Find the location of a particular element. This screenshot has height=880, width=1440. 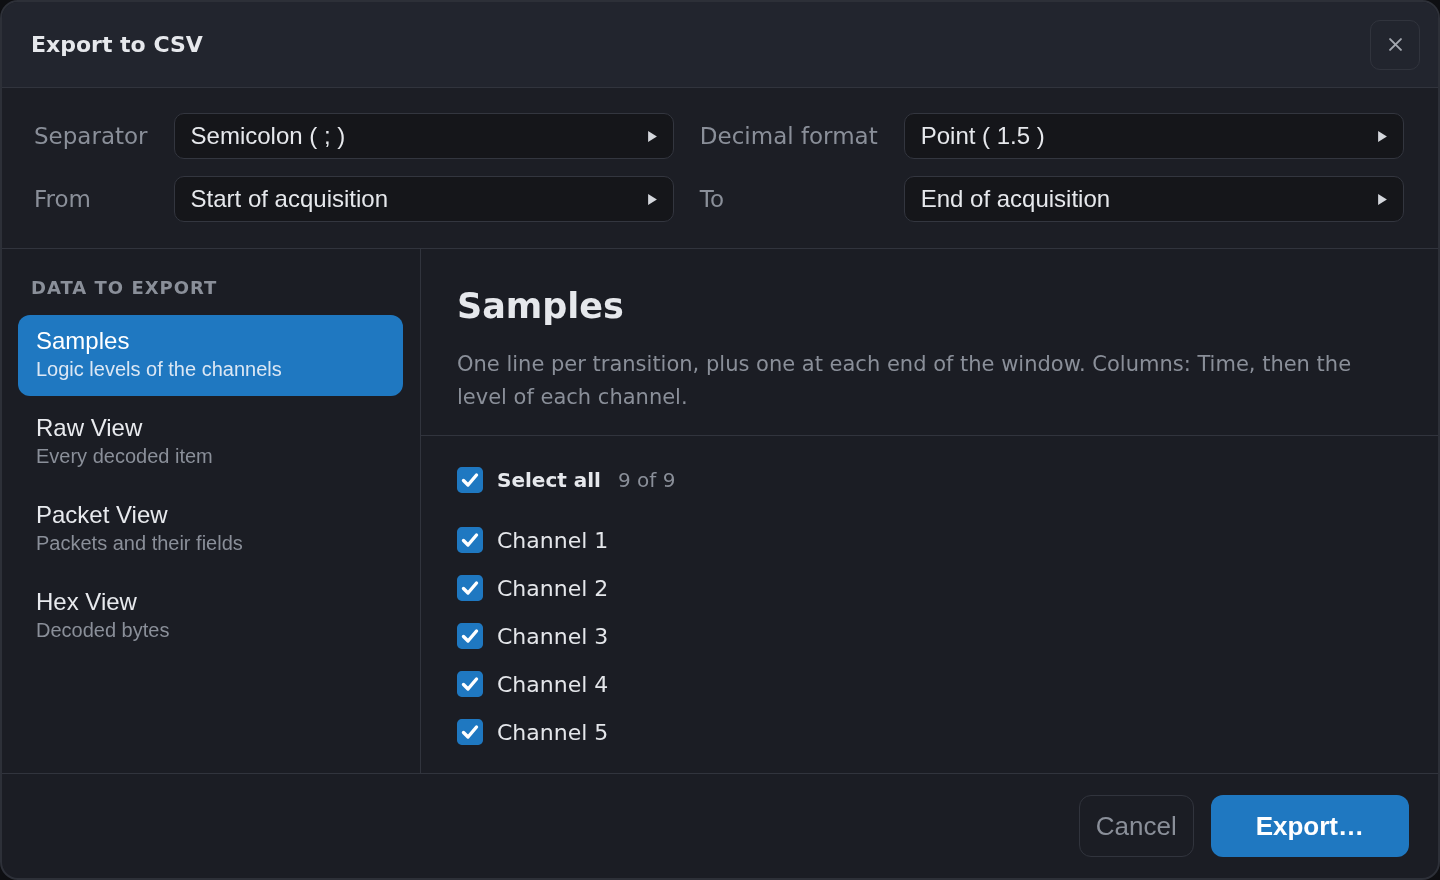

sidebar-item: Samples Logic levels of the channels is located at coordinates (210, 355).